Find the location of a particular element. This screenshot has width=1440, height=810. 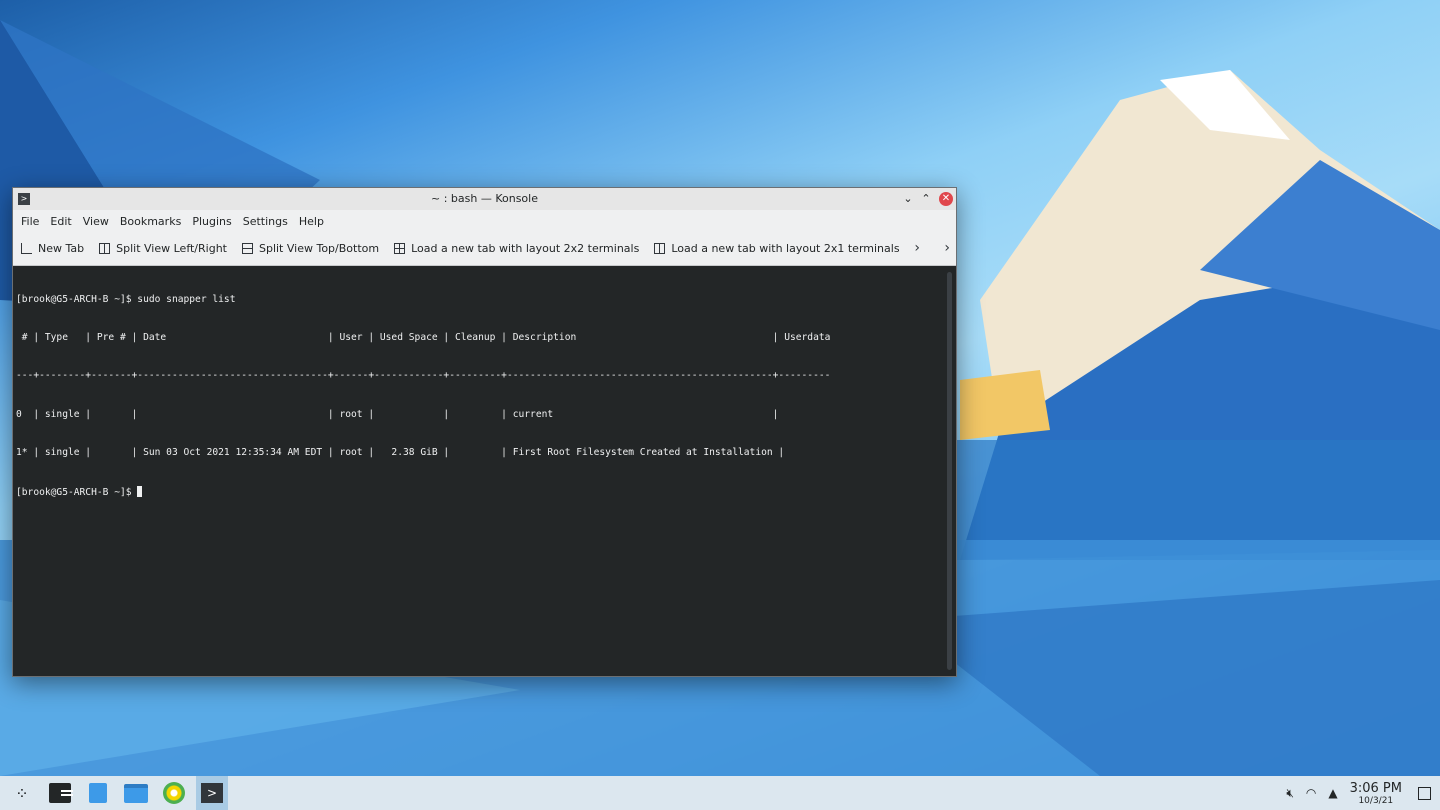

maximize-icon: ⌃ is located at coordinates (926, 199).